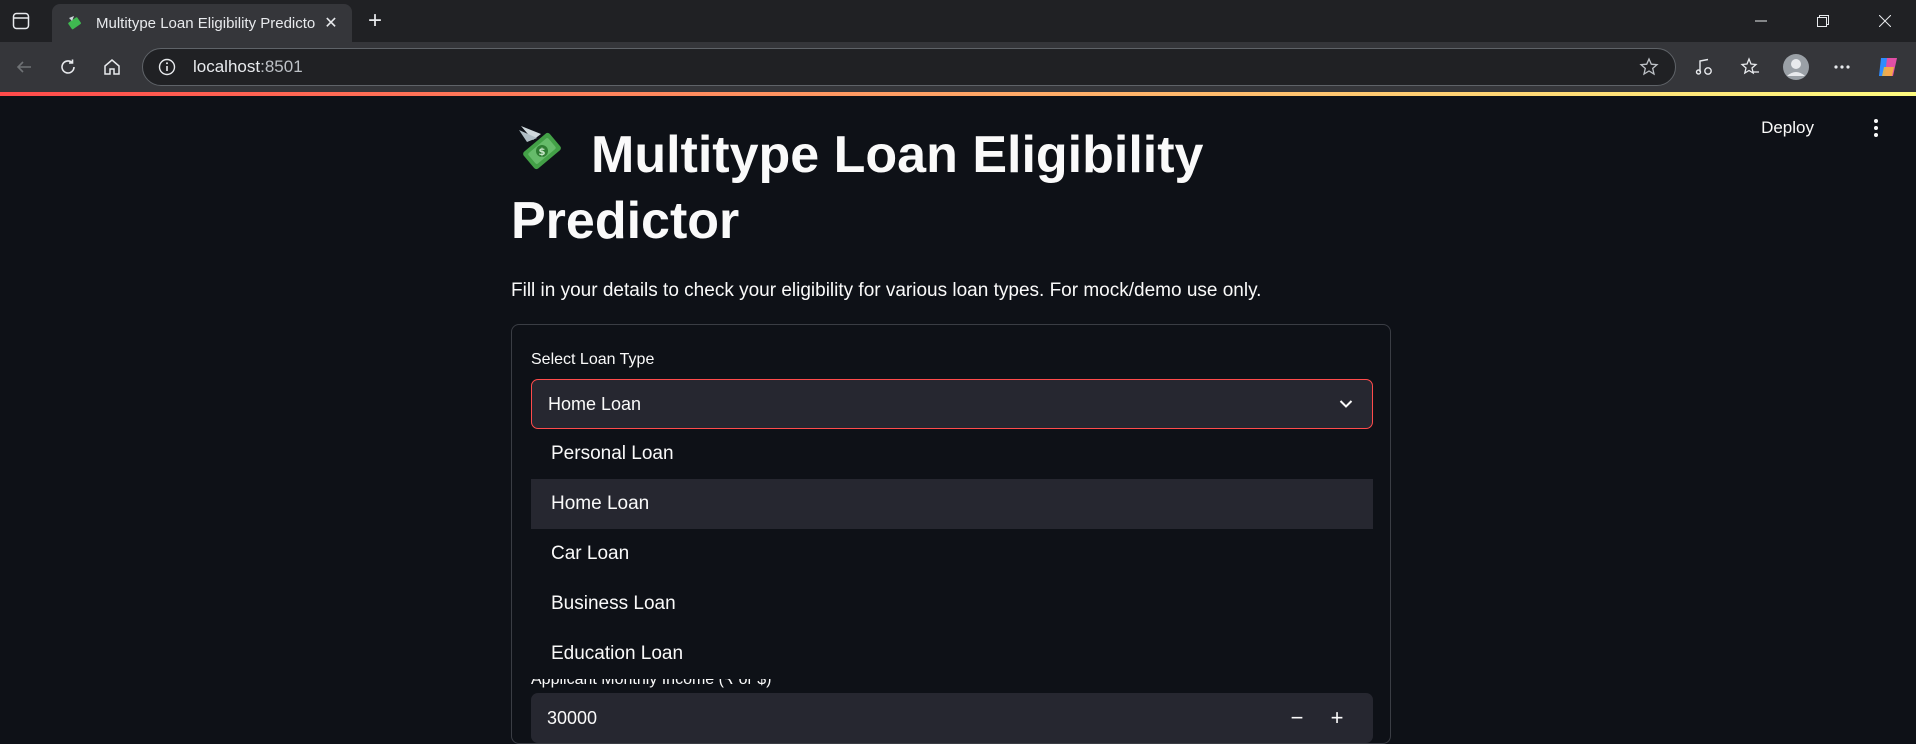 The width and height of the screenshot is (1916, 744). I want to click on media-icon, so click(1704, 67).